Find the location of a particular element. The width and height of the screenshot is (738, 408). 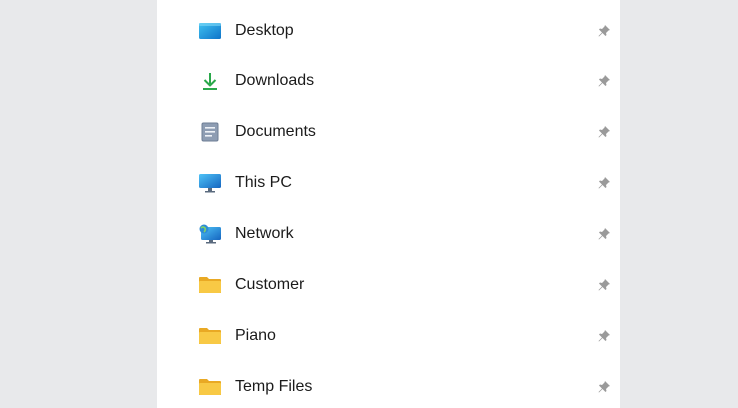

quick-access-item-label: Desktop is located at coordinates (264, 30).